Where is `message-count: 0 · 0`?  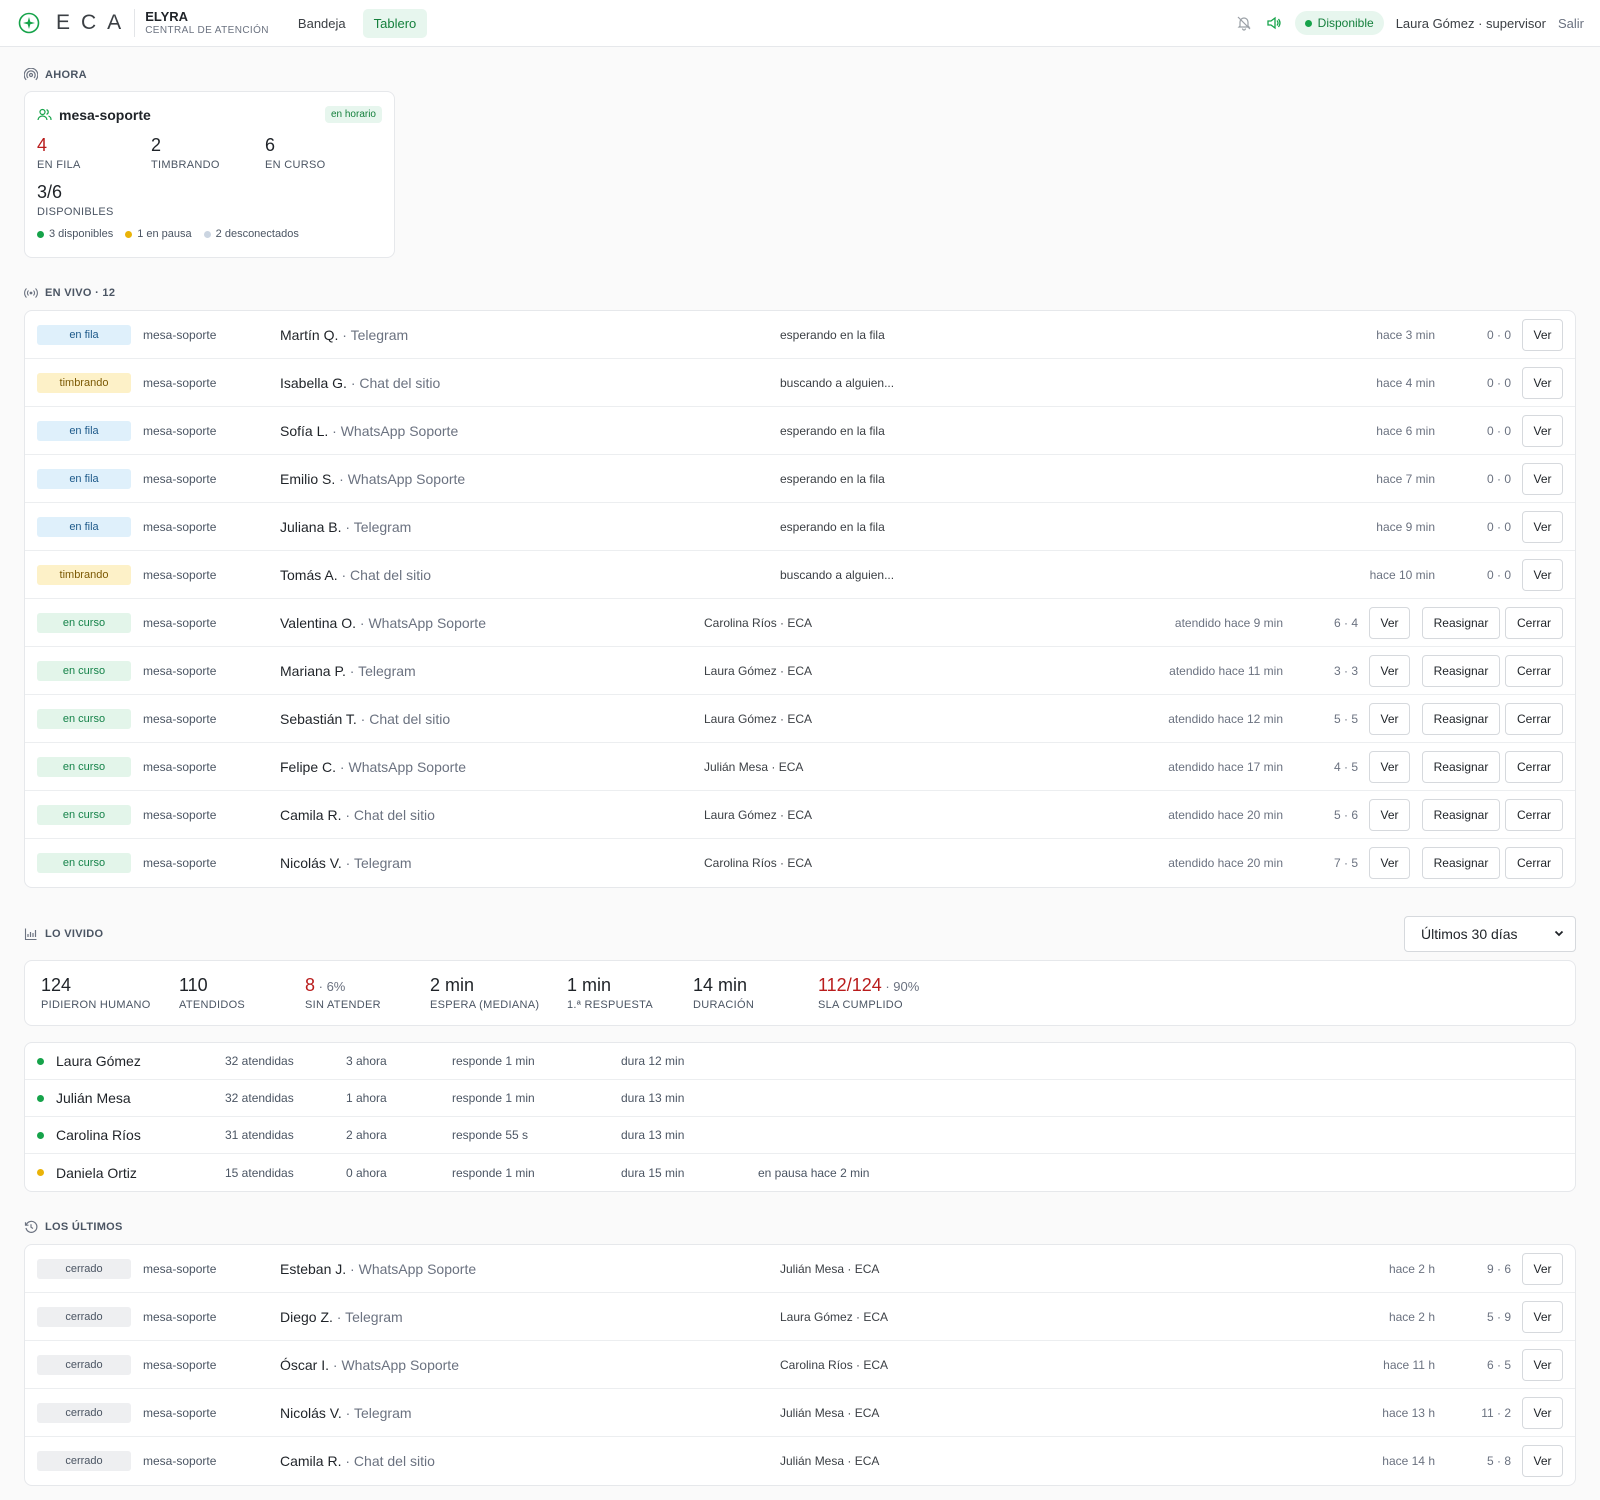 message-count: 0 · 0 is located at coordinates (1498, 526).